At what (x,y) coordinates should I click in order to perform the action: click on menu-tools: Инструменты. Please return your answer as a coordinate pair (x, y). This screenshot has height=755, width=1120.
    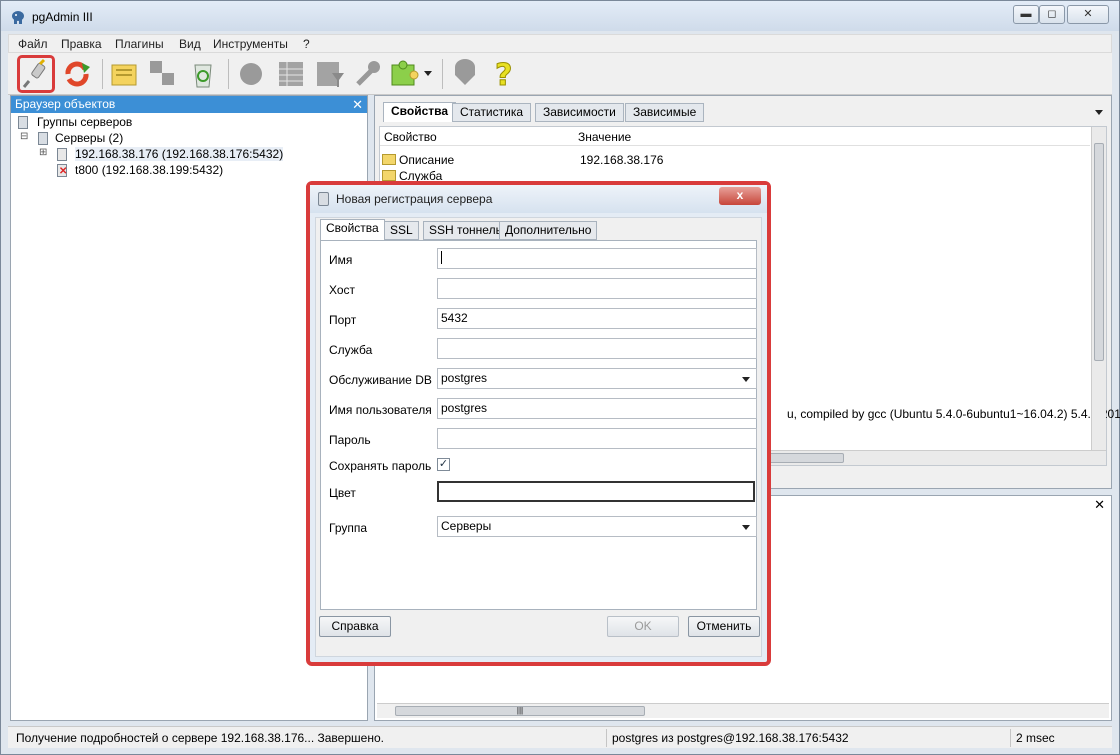
    Looking at the image, I should click on (250, 44).